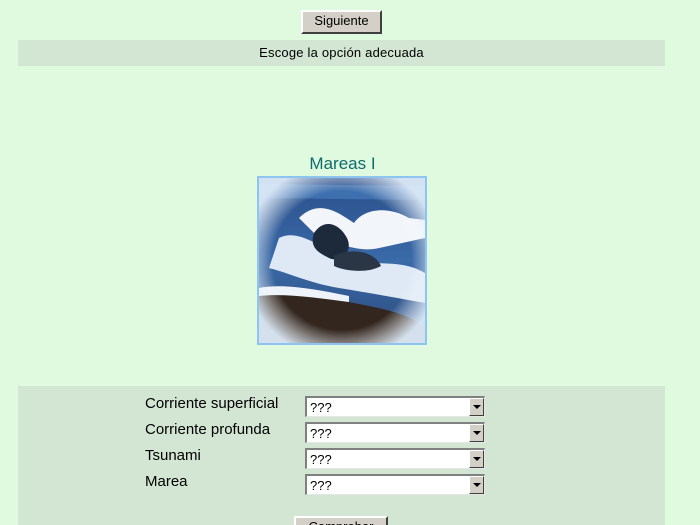 This screenshot has width=700, height=525. I want to click on row-label: Marea, so click(166, 481).